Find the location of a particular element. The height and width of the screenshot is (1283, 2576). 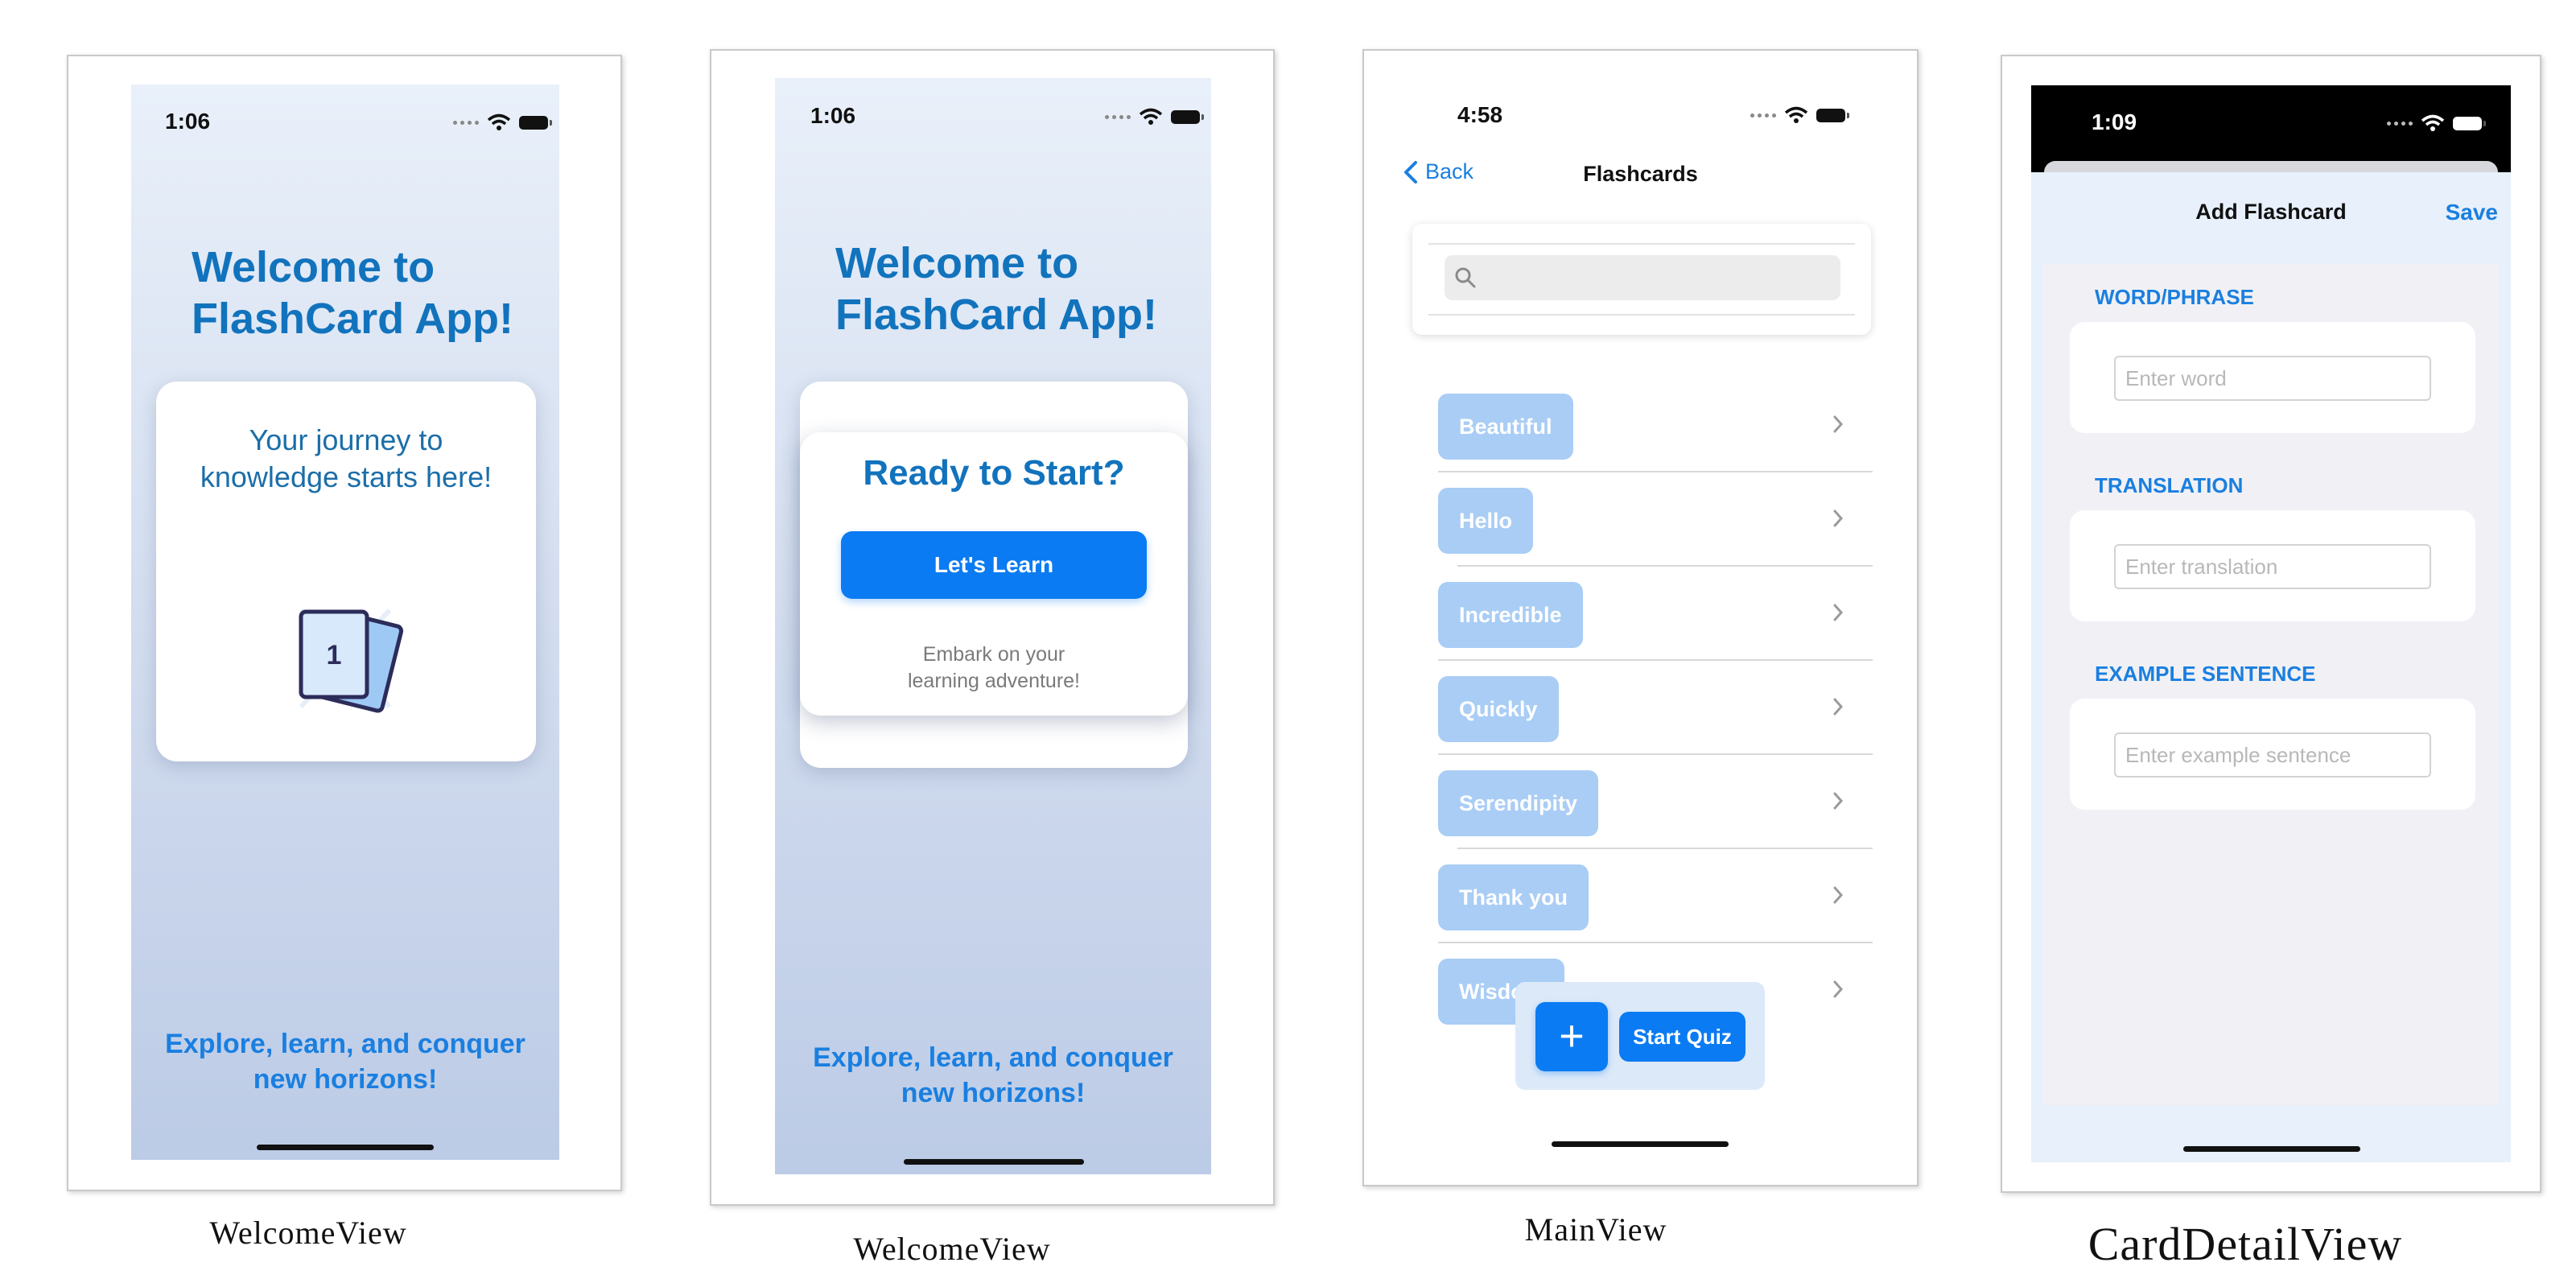

sheet-header: Add Flashcard Save is located at coordinates (2271, 216).